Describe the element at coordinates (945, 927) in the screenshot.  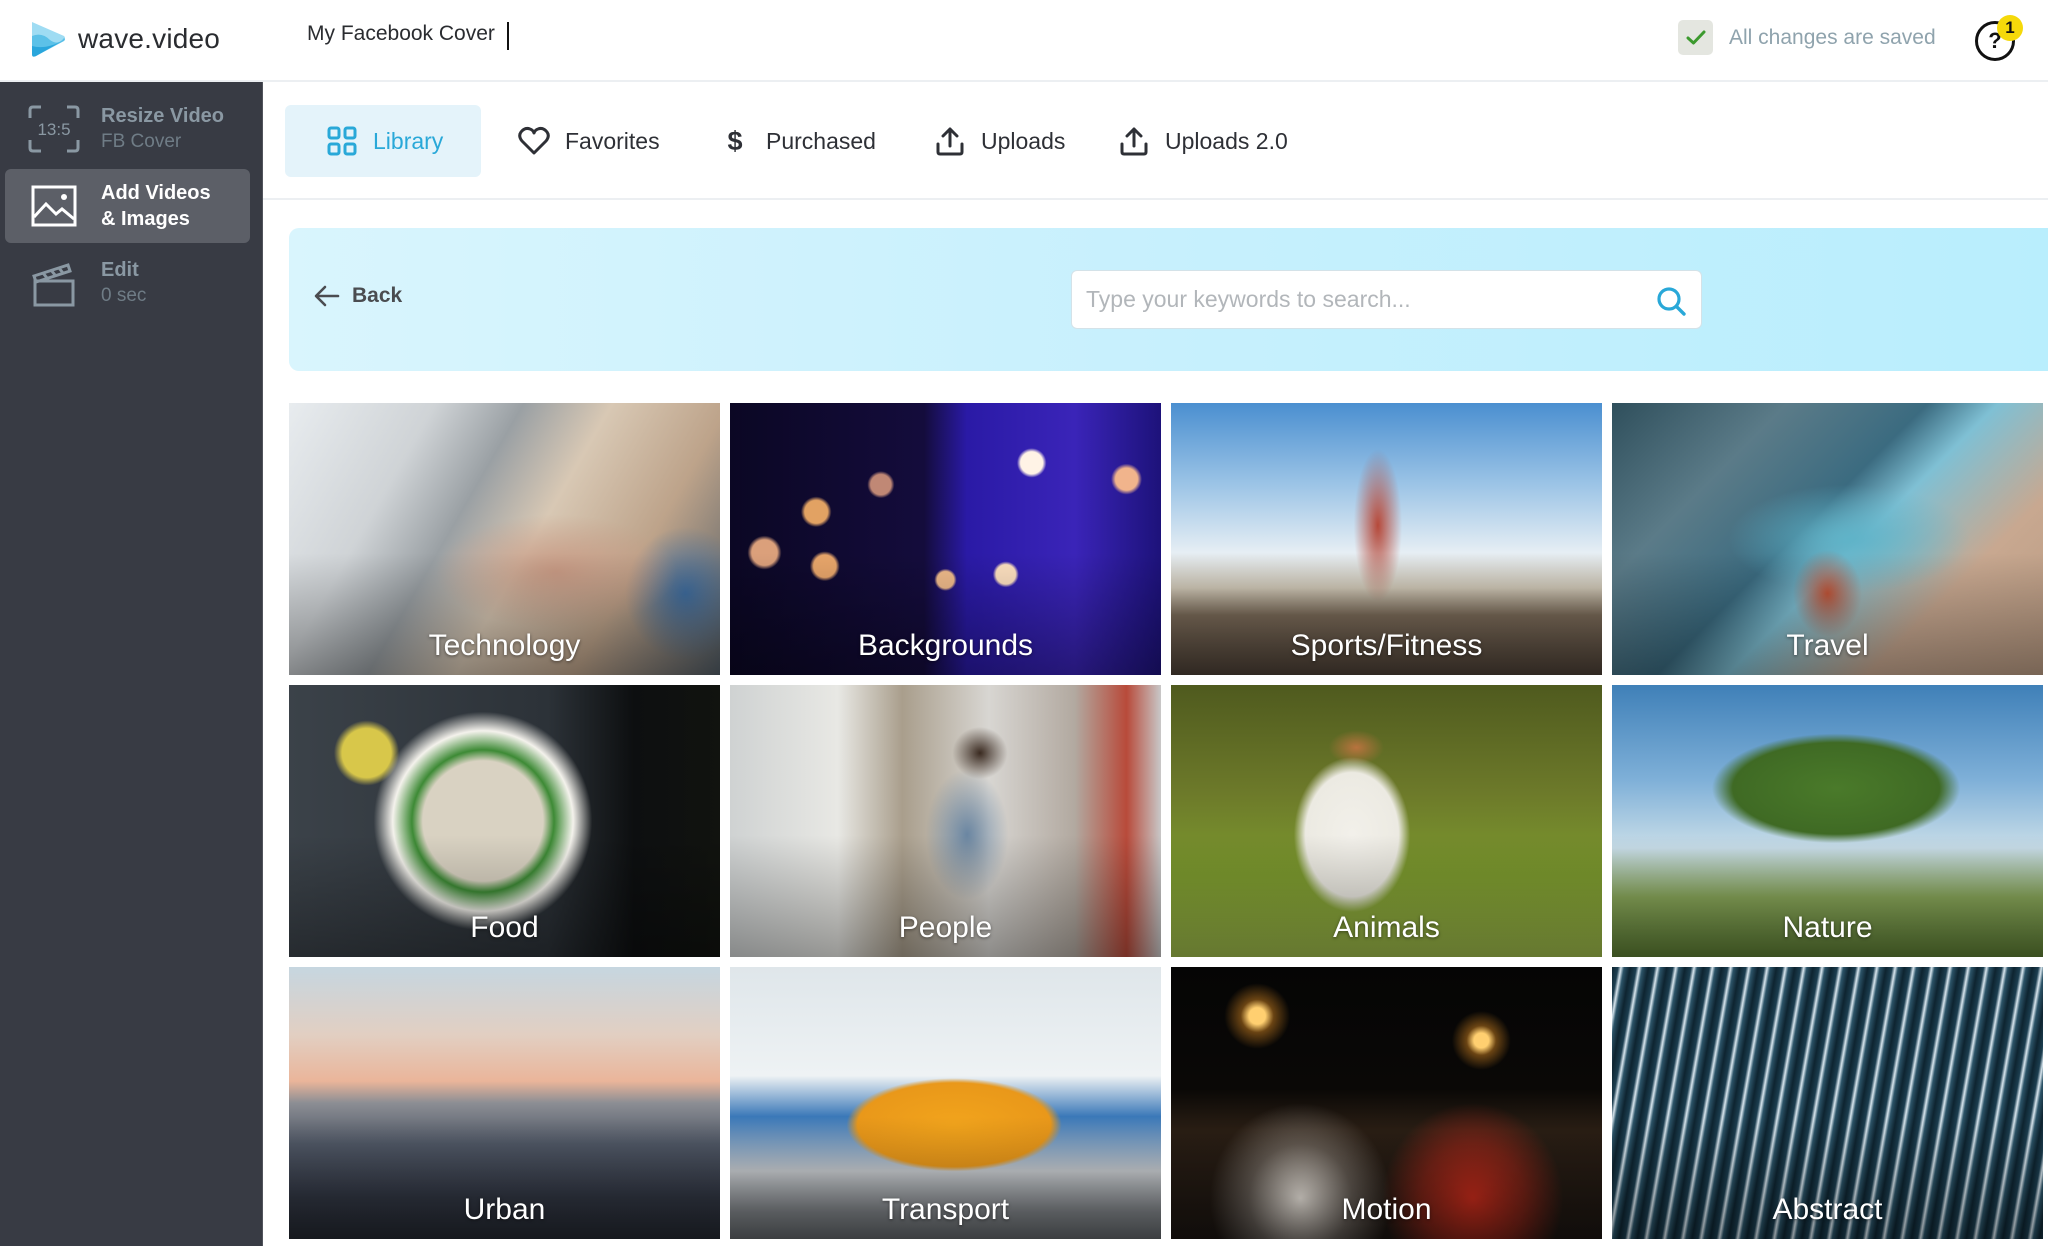
I see `category-label: People` at that location.